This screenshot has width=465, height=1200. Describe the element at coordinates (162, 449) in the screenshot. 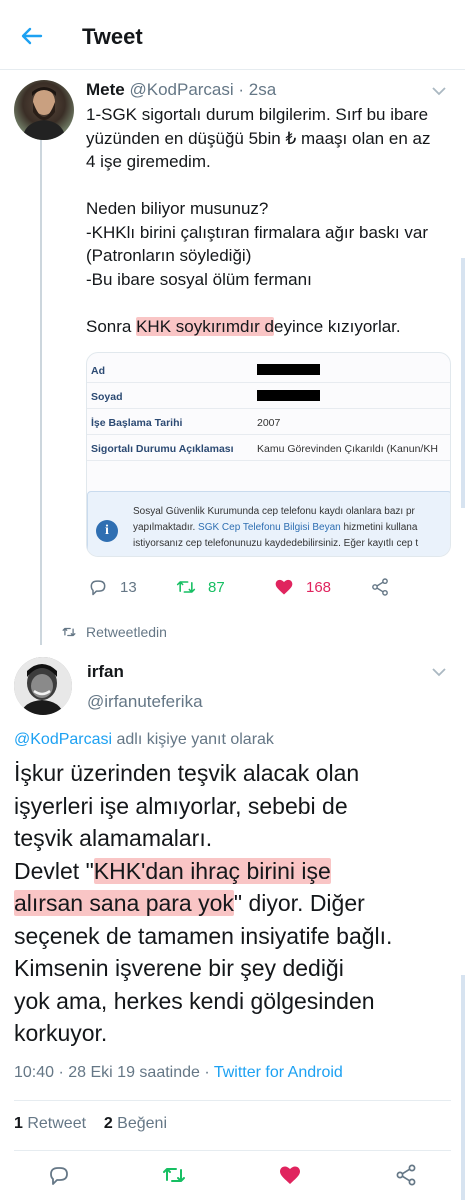

I see `card-label: Sigortalı Durumu Açıklaması` at that location.